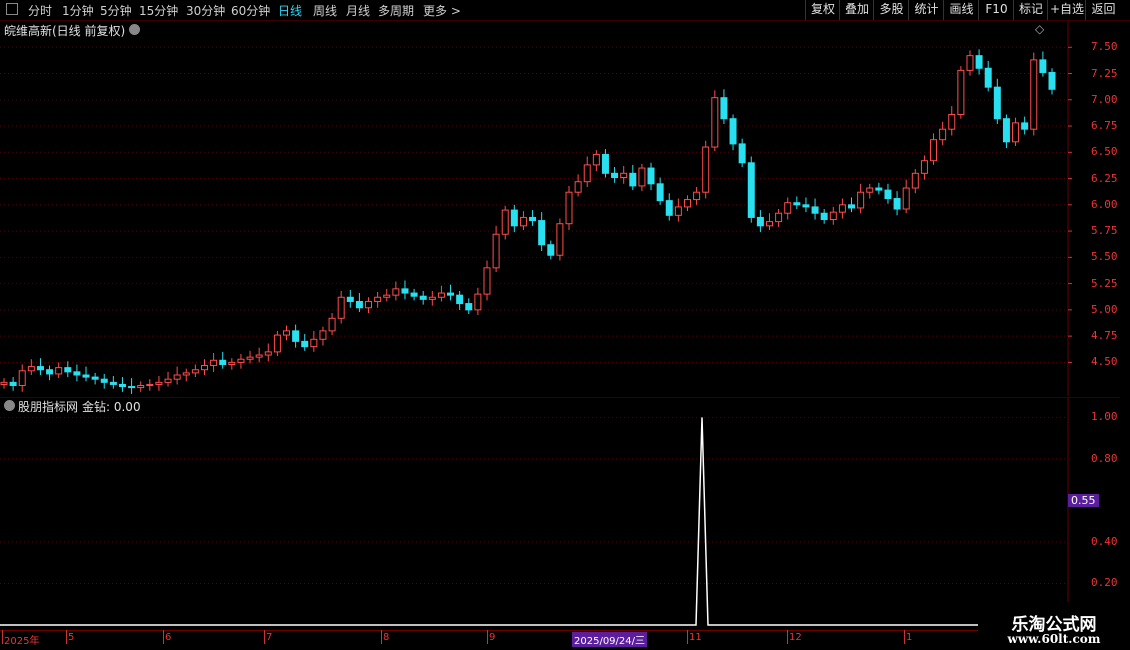 The height and width of the screenshot is (650, 1130). Describe the element at coordinates (358, 10) in the screenshot. I see `period-tab-8: 月线` at that location.